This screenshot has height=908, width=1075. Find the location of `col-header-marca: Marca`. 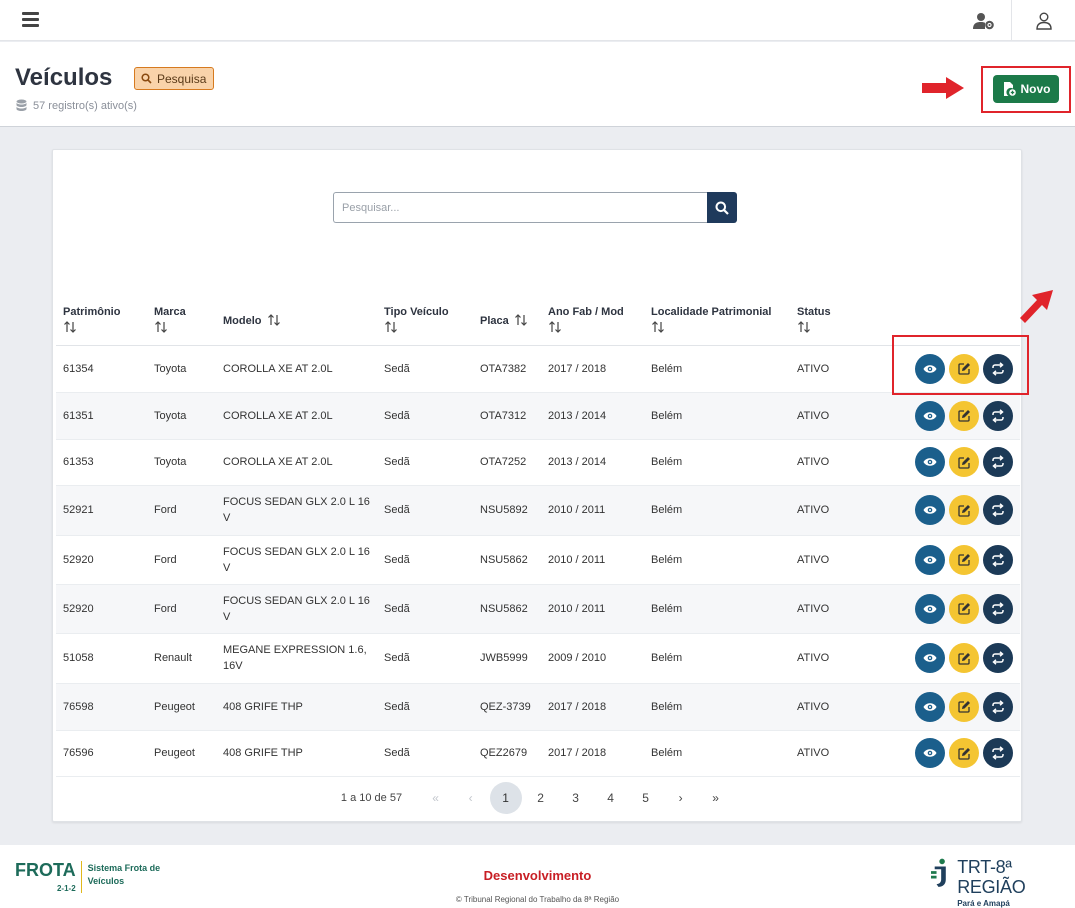

col-header-marca: Marca is located at coordinates (181, 322).